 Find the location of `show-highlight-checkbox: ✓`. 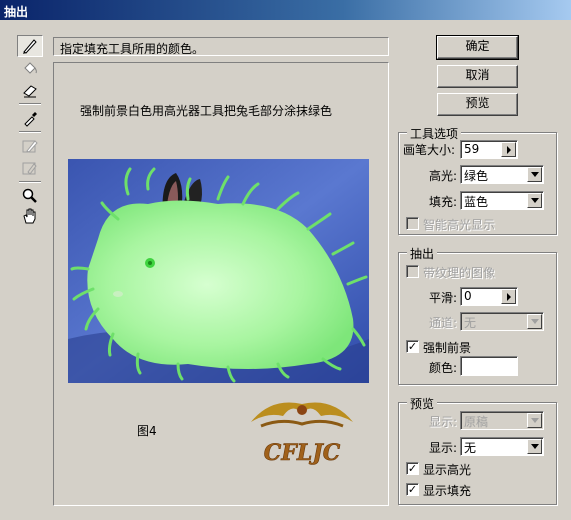

show-highlight-checkbox: ✓ is located at coordinates (412, 468).